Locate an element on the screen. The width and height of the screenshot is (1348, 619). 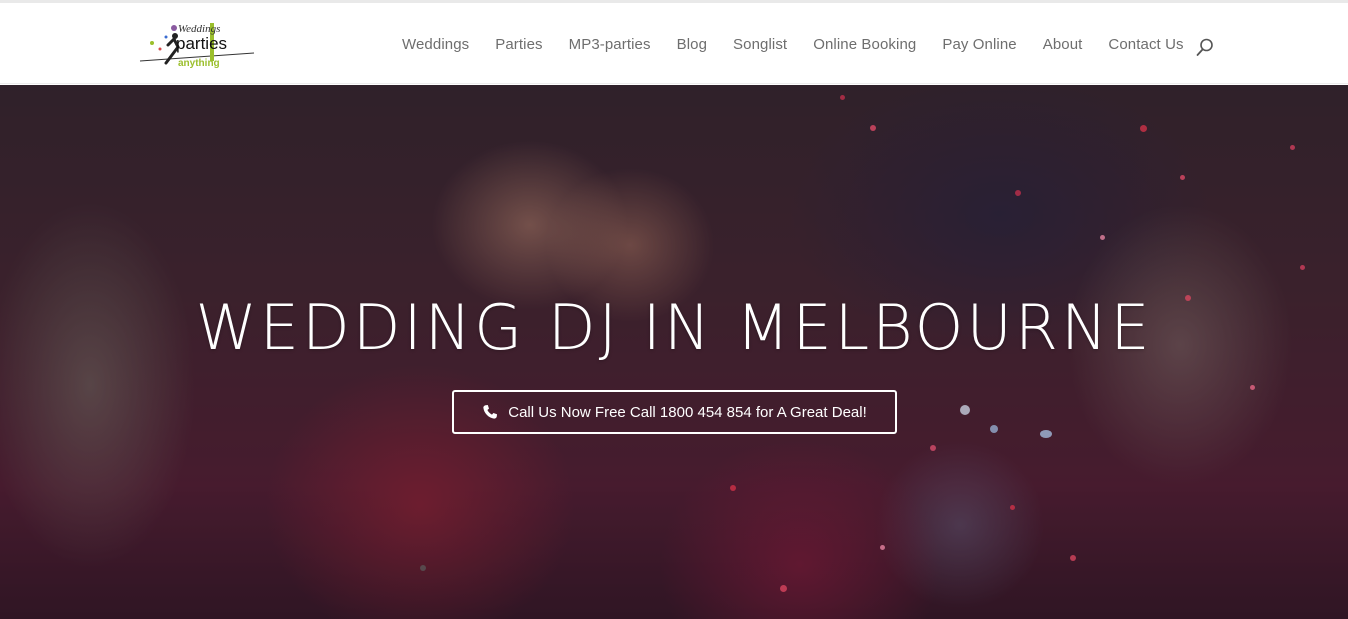
nav-parties: Parties is located at coordinates (518, 44).